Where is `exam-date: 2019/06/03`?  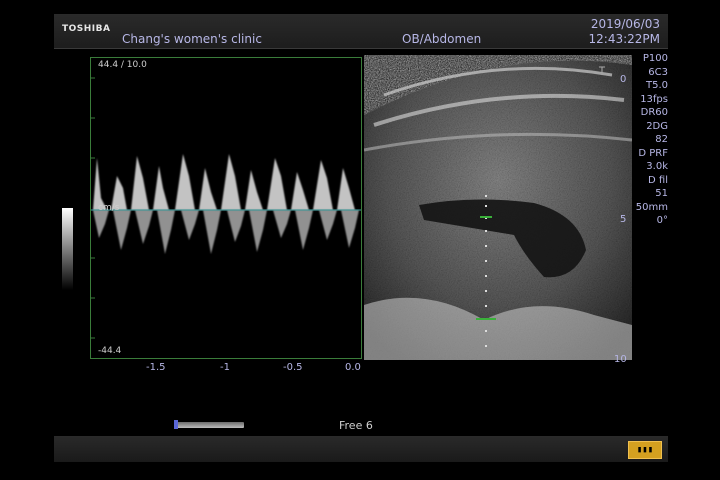
exam-date: 2019/06/03 is located at coordinates (625, 24).